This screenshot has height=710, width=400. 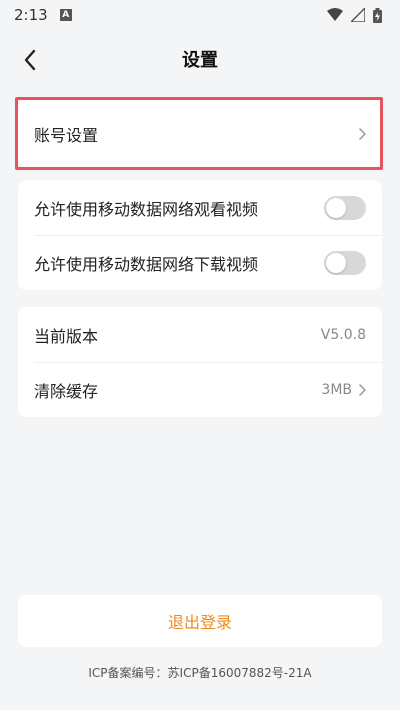 I want to click on status-right, so click(x=354, y=15).